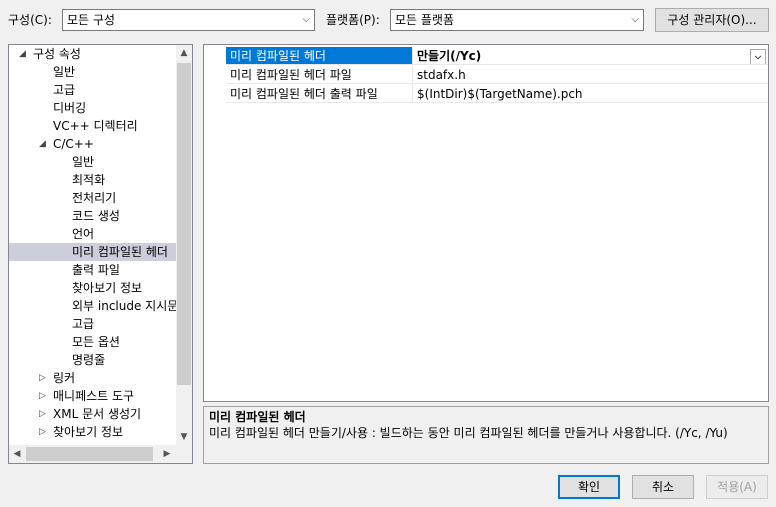 Image resolution: width=776 pixels, height=507 pixels. What do you see at coordinates (124, 306) in the screenshot?
I see `tree-item-label: 외부 include 지시문` at bounding box center [124, 306].